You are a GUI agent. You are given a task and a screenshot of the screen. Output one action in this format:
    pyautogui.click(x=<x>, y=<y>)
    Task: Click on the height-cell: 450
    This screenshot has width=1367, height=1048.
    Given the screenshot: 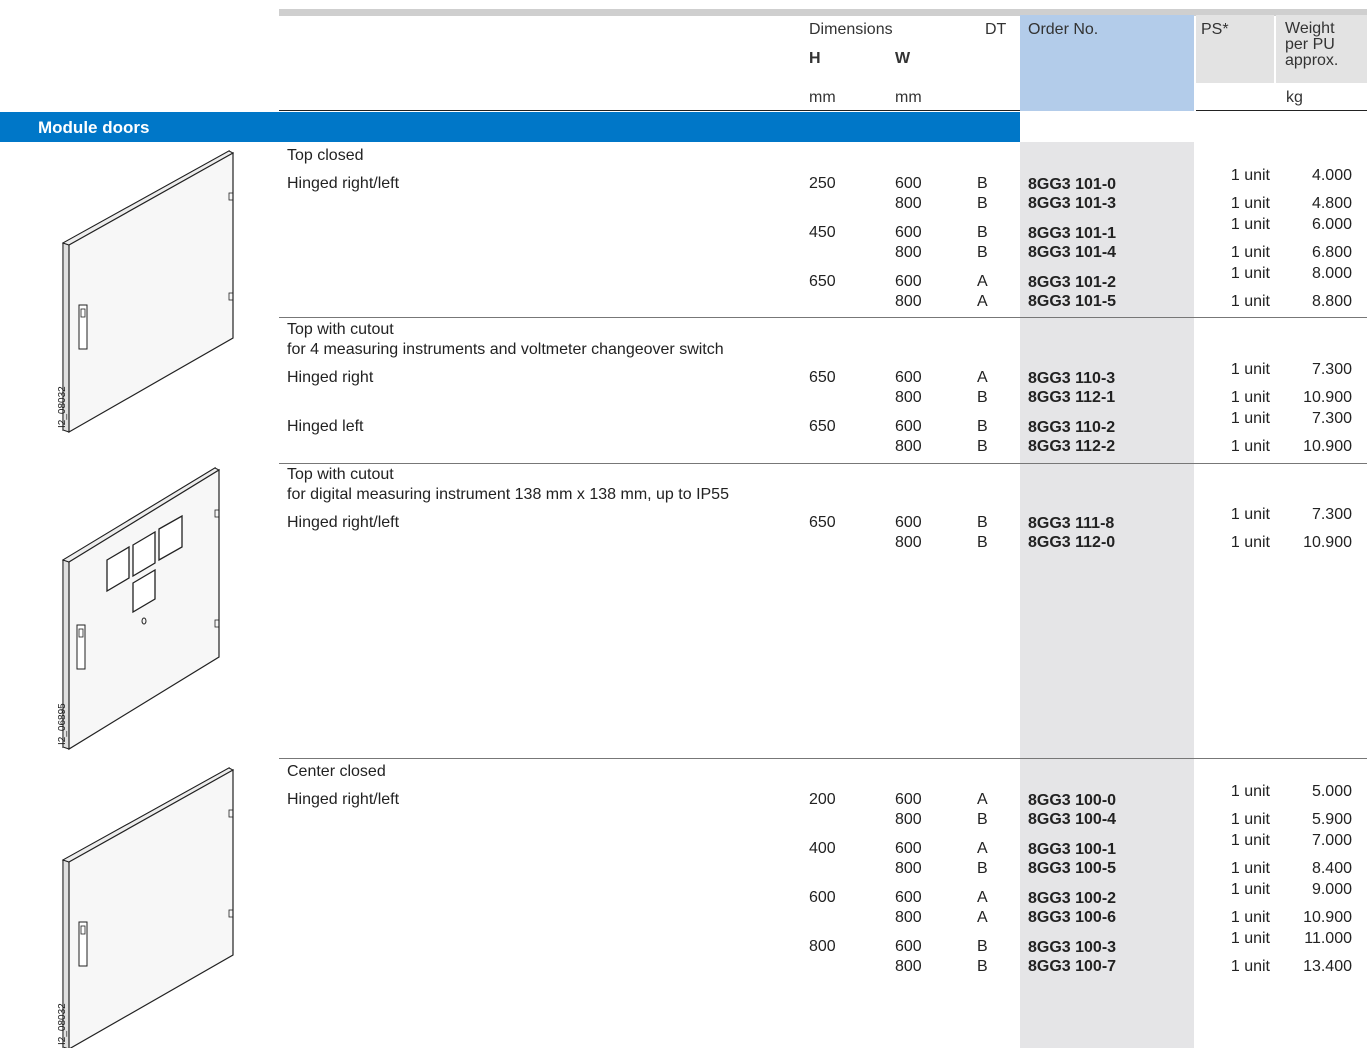 What is the action you would take?
    pyautogui.click(x=822, y=232)
    